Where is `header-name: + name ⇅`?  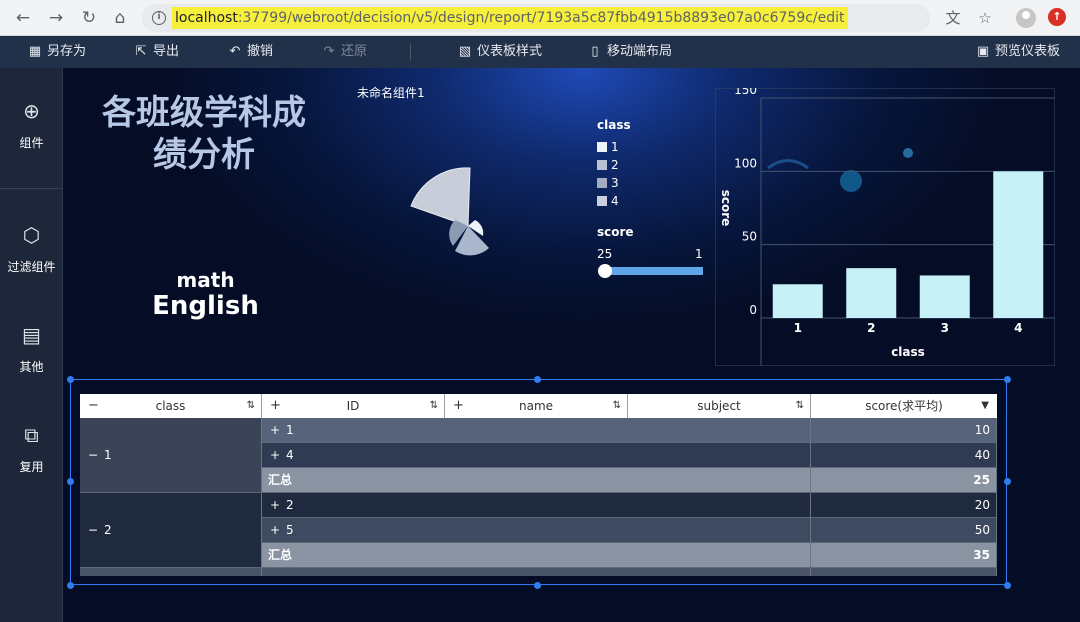
header-name: + name ⇅ is located at coordinates (536, 406).